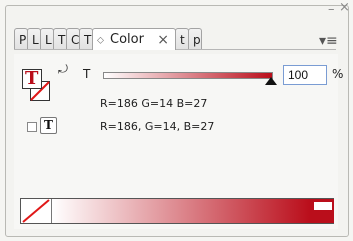  I want to click on minimize-button: –, so click(331, 9).